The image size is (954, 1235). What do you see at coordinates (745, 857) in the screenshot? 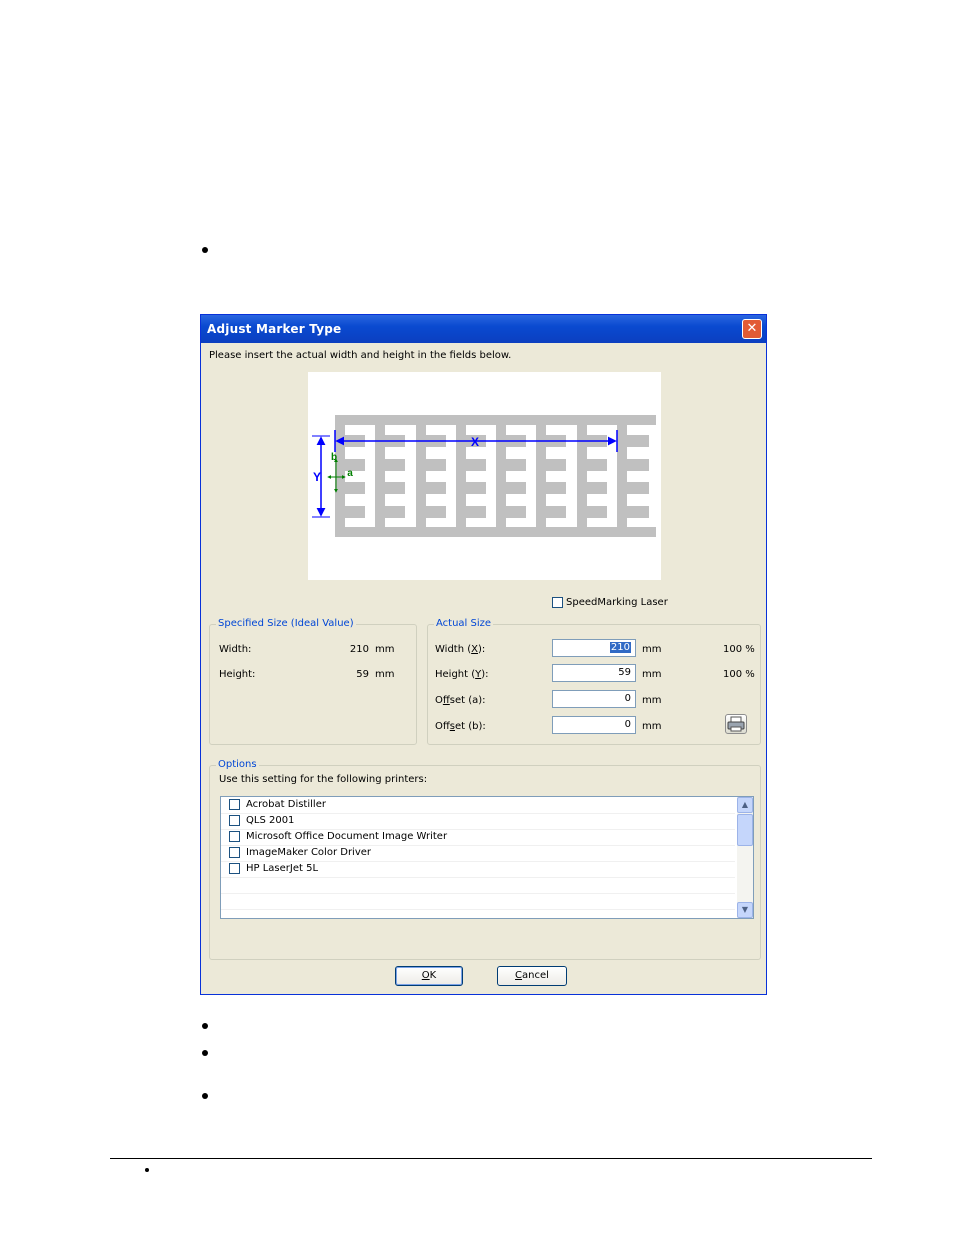
I see `printer-list-scrollbar: ▲ ▼` at bounding box center [745, 857].